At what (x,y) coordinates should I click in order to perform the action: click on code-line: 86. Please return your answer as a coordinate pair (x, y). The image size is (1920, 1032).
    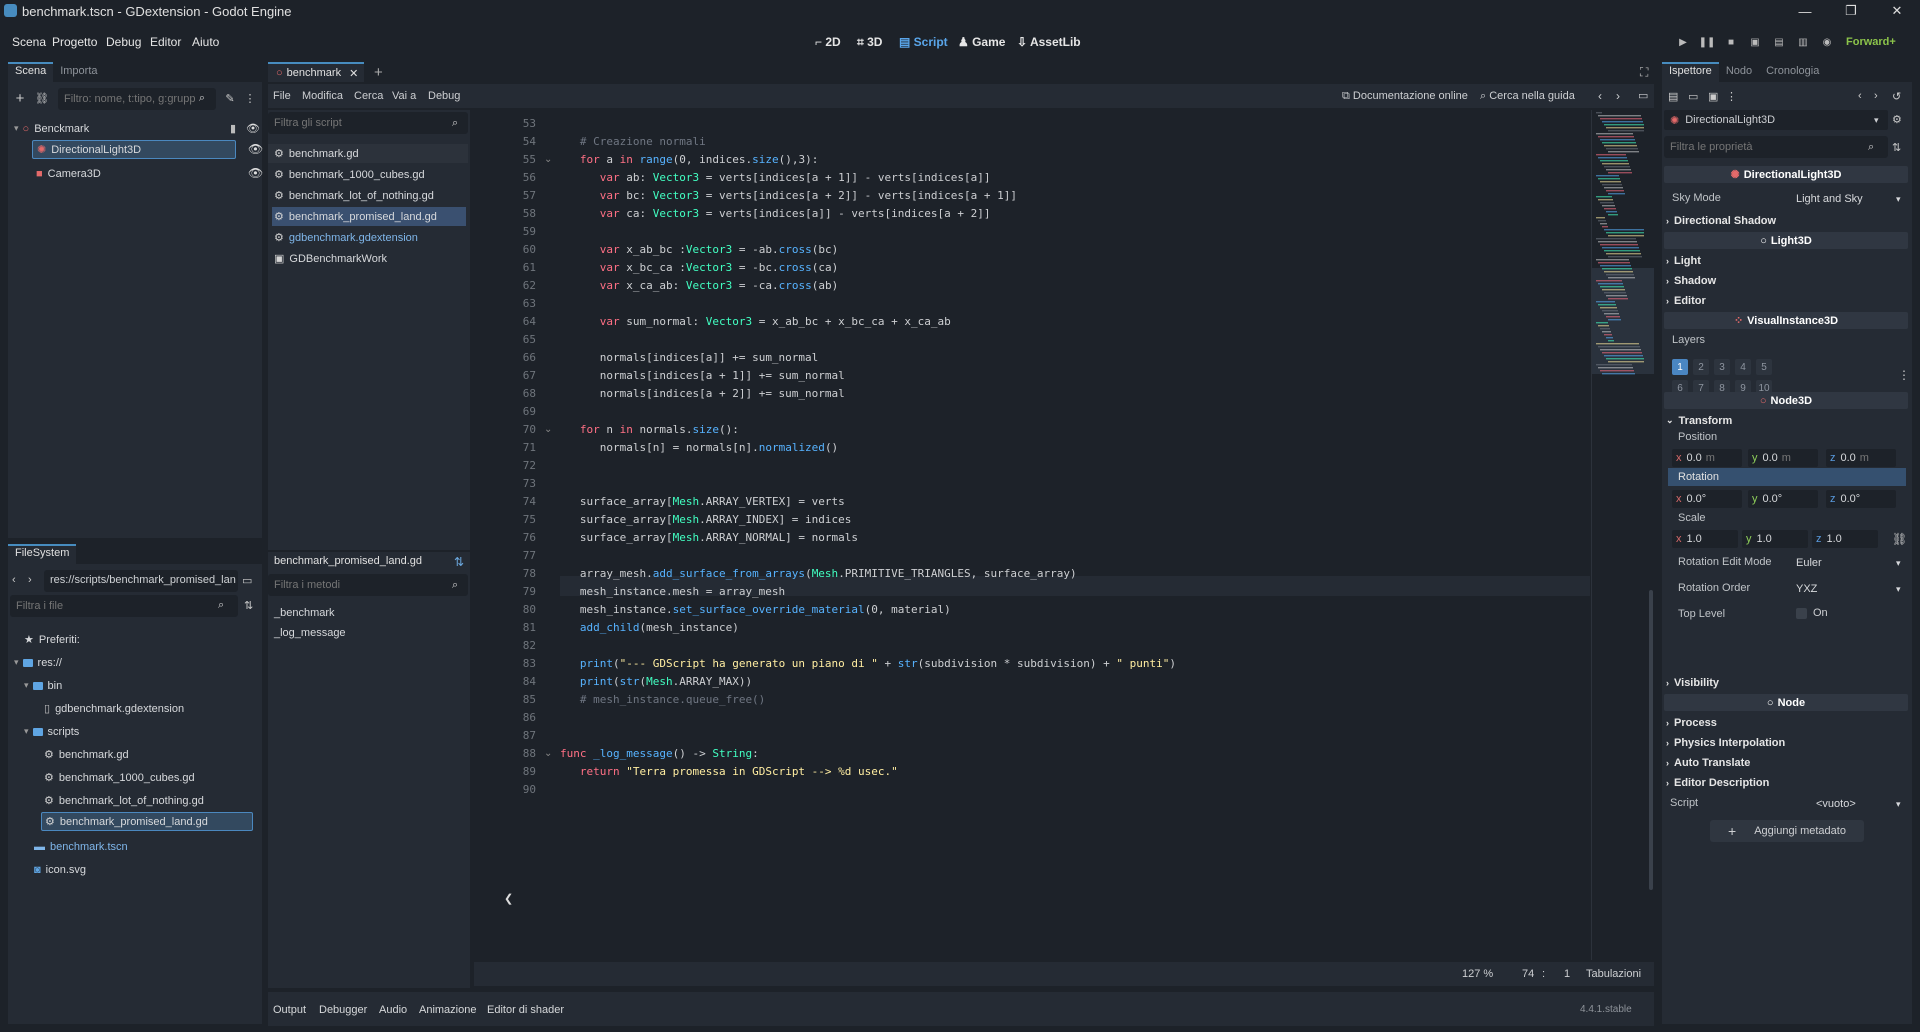
    Looking at the image, I should click on (1024, 717).